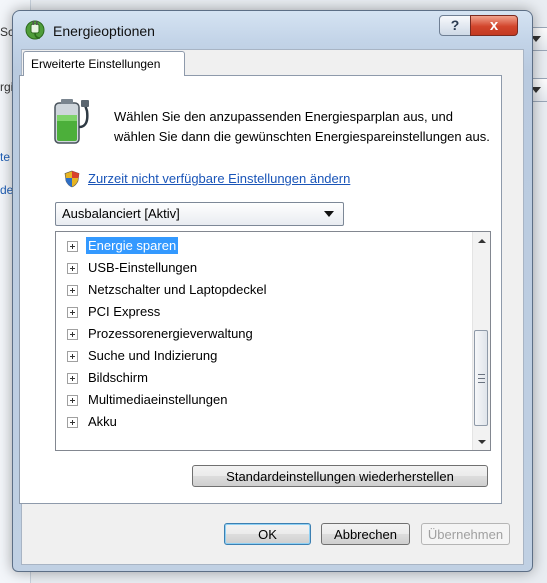 The height and width of the screenshot is (583, 547). Describe the element at coordinates (199, 214) in the screenshot. I see `power-plan-select: Ausbalanciert [Aktiv]` at that location.